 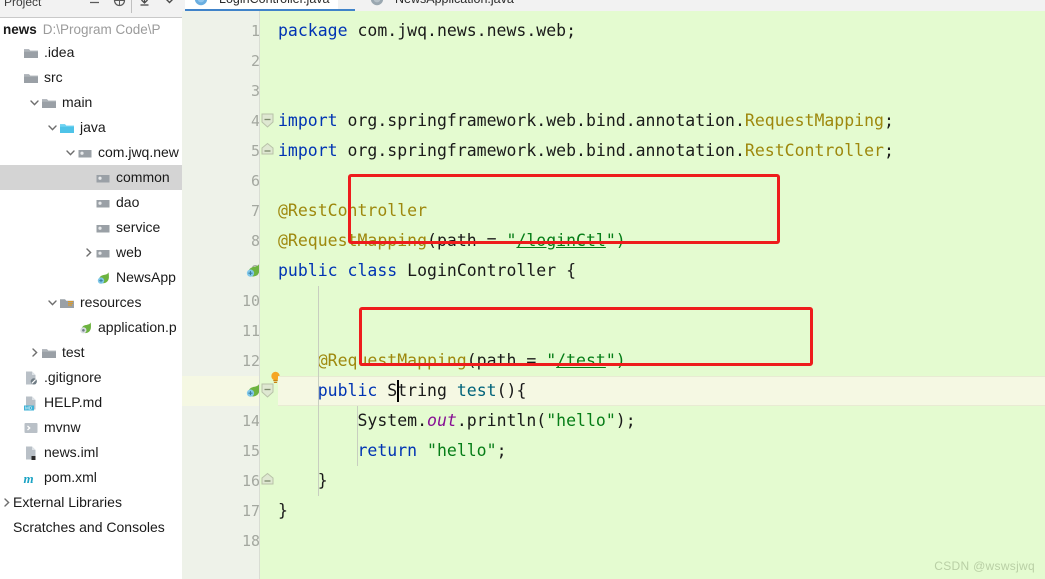 What do you see at coordinates (33, 453) in the screenshot?
I see `module-file-icon` at bounding box center [33, 453].